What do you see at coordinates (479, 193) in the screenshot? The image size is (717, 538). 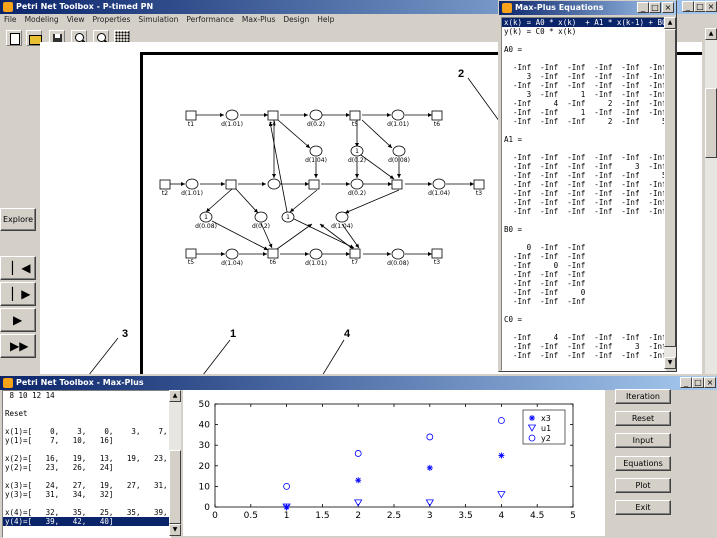 I see `svg-text: t3` at bounding box center [479, 193].